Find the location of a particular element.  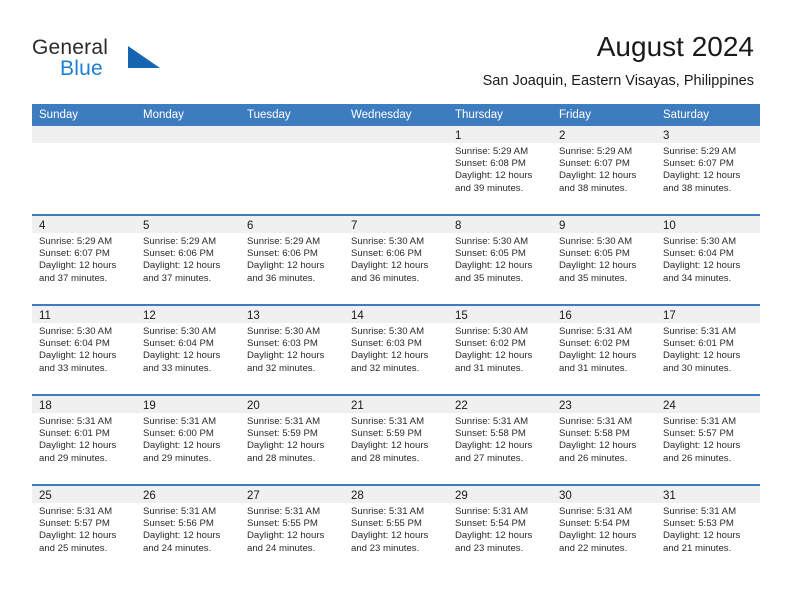

daylight-text-line2: and 39 minutes. is located at coordinates (489, 188).